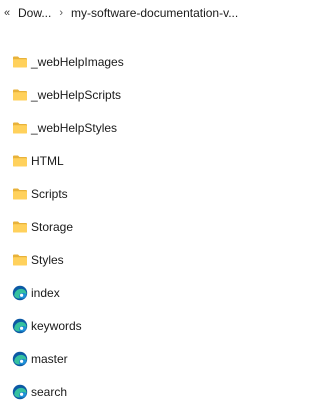 Image resolution: width=320 pixels, height=416 pixels. I want to click on chevron-double-left-icon: «, so click(9, 13).